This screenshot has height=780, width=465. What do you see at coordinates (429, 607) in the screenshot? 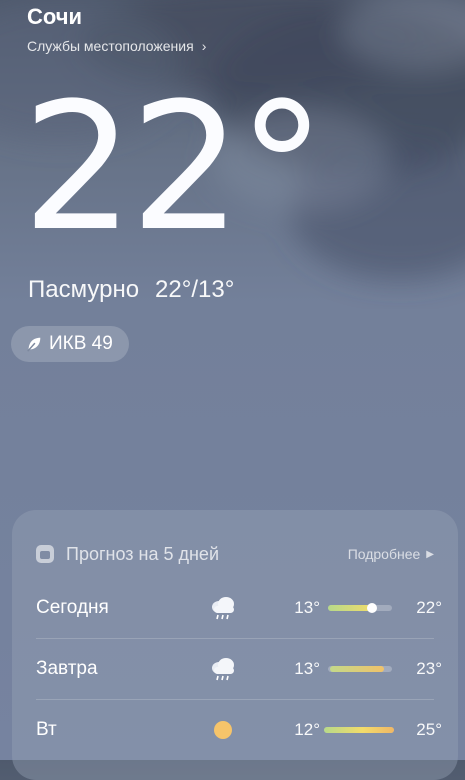
I see `high-temp: 22°` at bounding box center [429, 607].